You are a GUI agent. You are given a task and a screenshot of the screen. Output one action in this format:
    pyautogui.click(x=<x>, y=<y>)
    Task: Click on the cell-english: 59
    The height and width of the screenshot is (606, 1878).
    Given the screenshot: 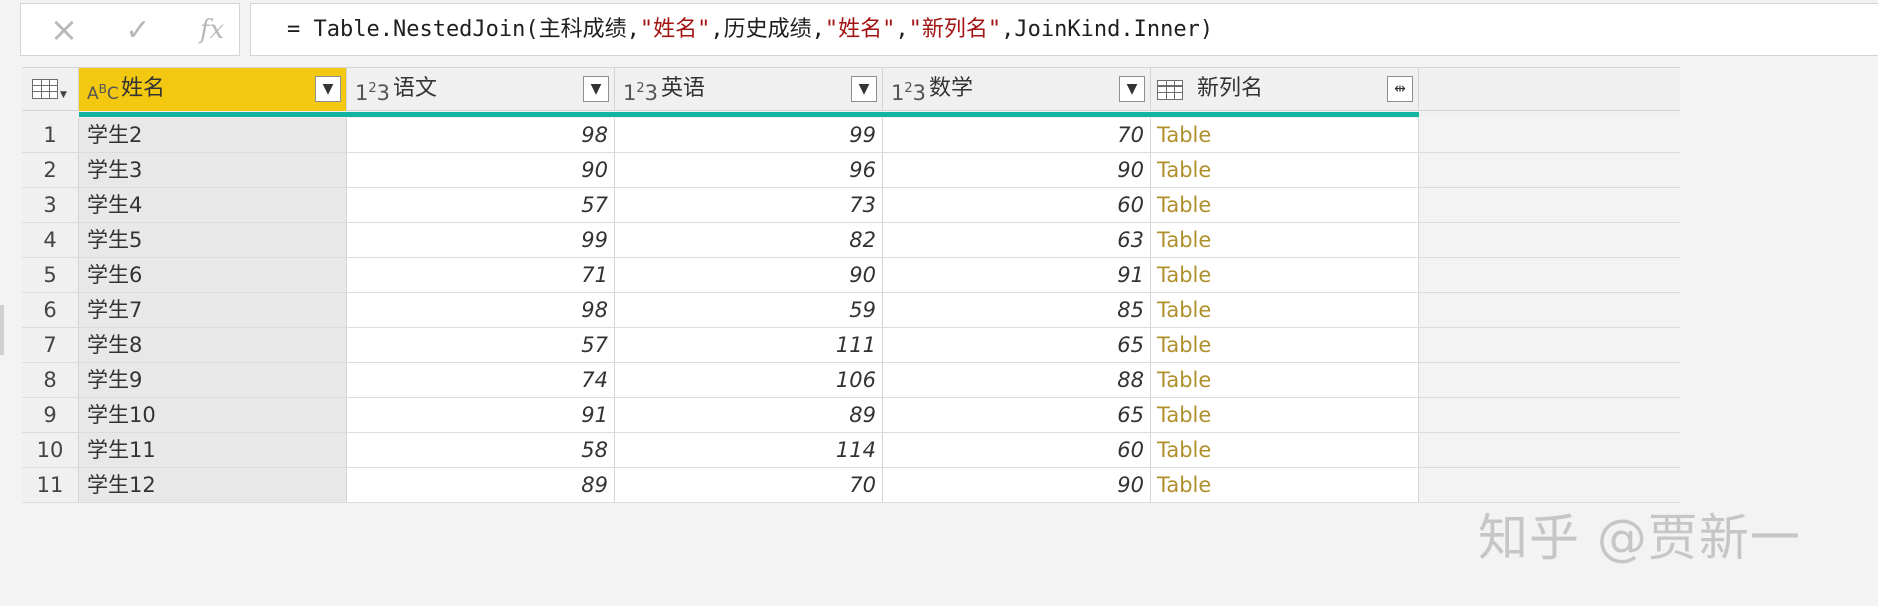 What is the action you would take?
    pyautogui.click(x=749, y=310)
    